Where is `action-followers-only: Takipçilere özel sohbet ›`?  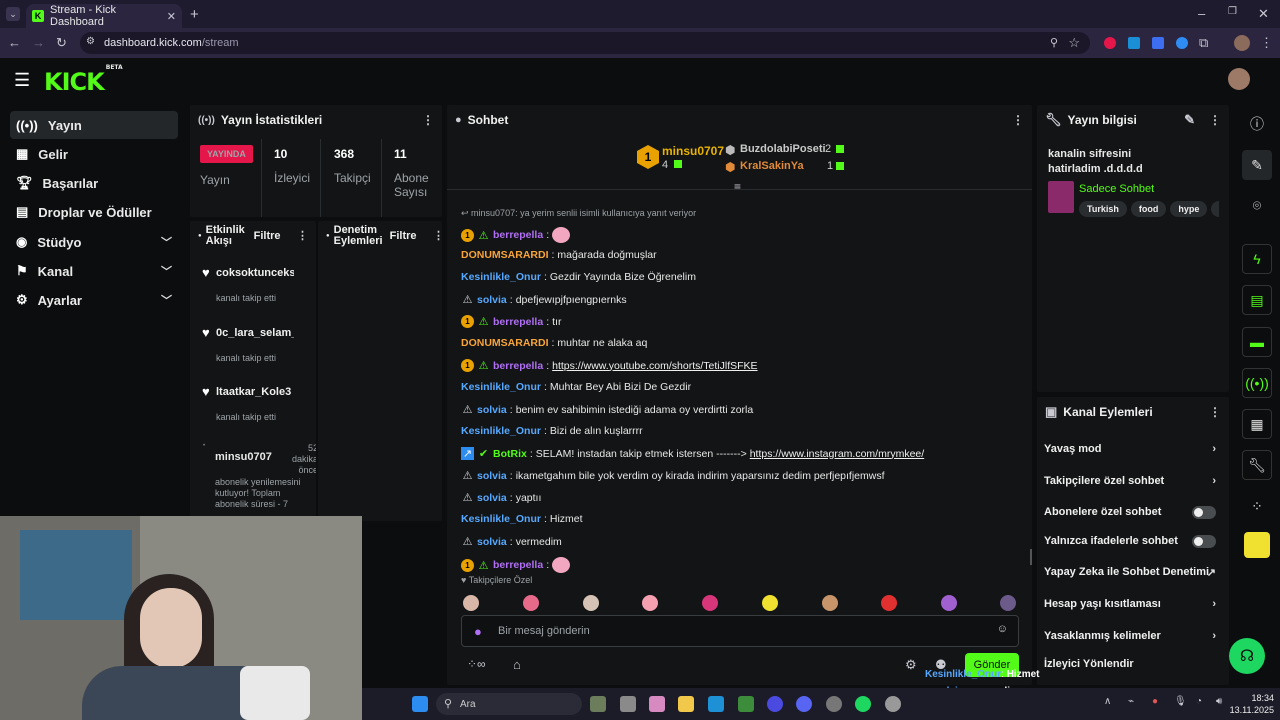
action-followers-only: Takipçilere özel sohbet › is located at coordinates (1133, 481).